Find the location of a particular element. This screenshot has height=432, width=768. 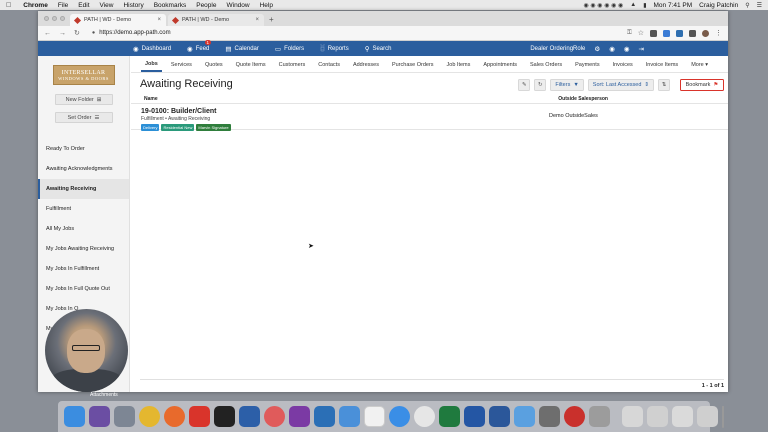

back-arrow-icon: ← is located at coordinates (47, 33).